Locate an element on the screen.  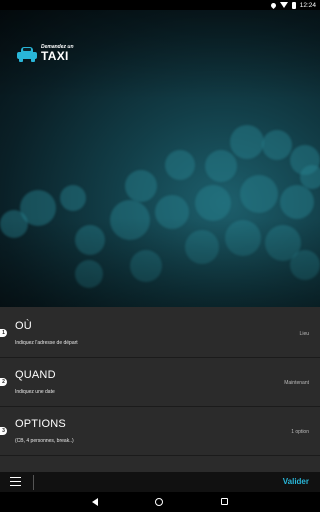
home-icon is located at coordinates (159, 502).